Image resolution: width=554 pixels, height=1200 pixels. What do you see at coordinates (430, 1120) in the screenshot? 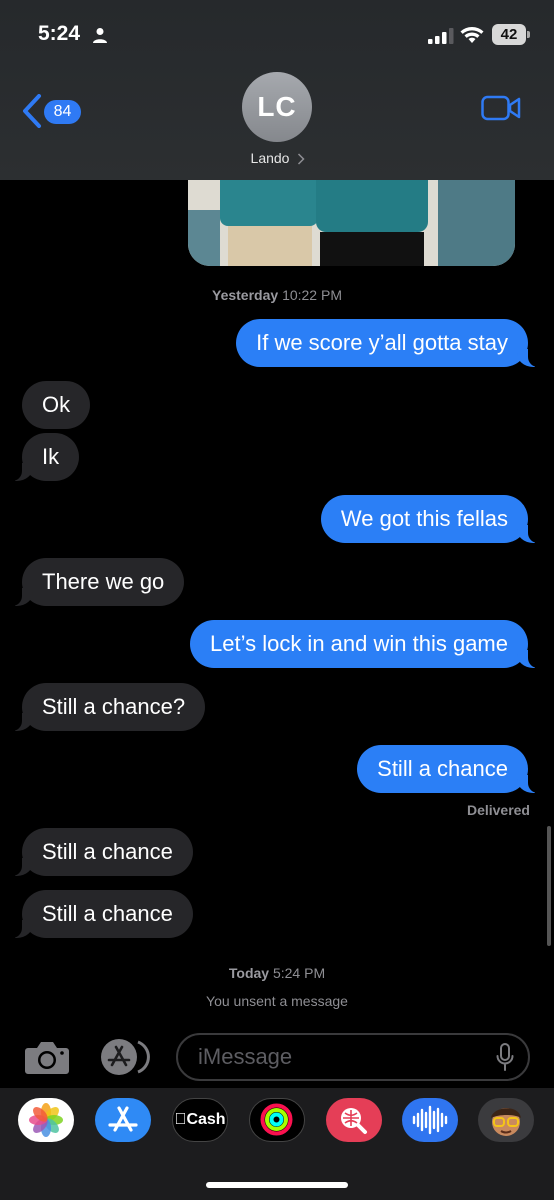
I see `audio-message-icon` at bounding box center [430, 1120].